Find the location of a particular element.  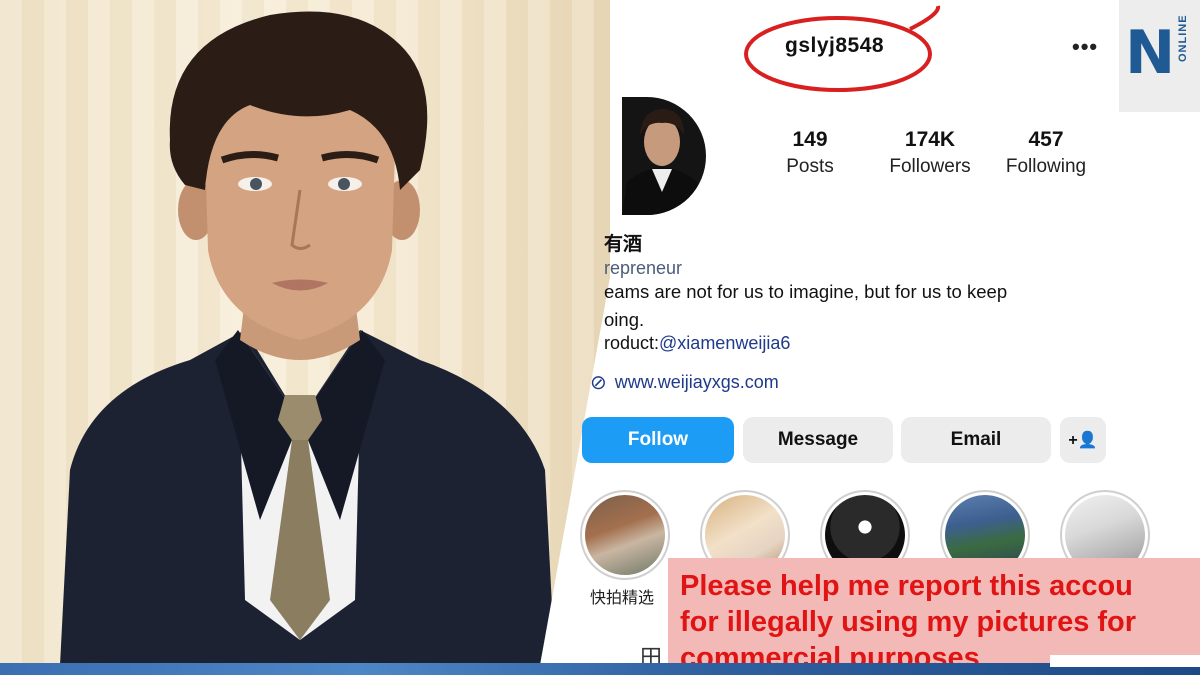

followers-label: Followers is located at coordinates (930, 166).